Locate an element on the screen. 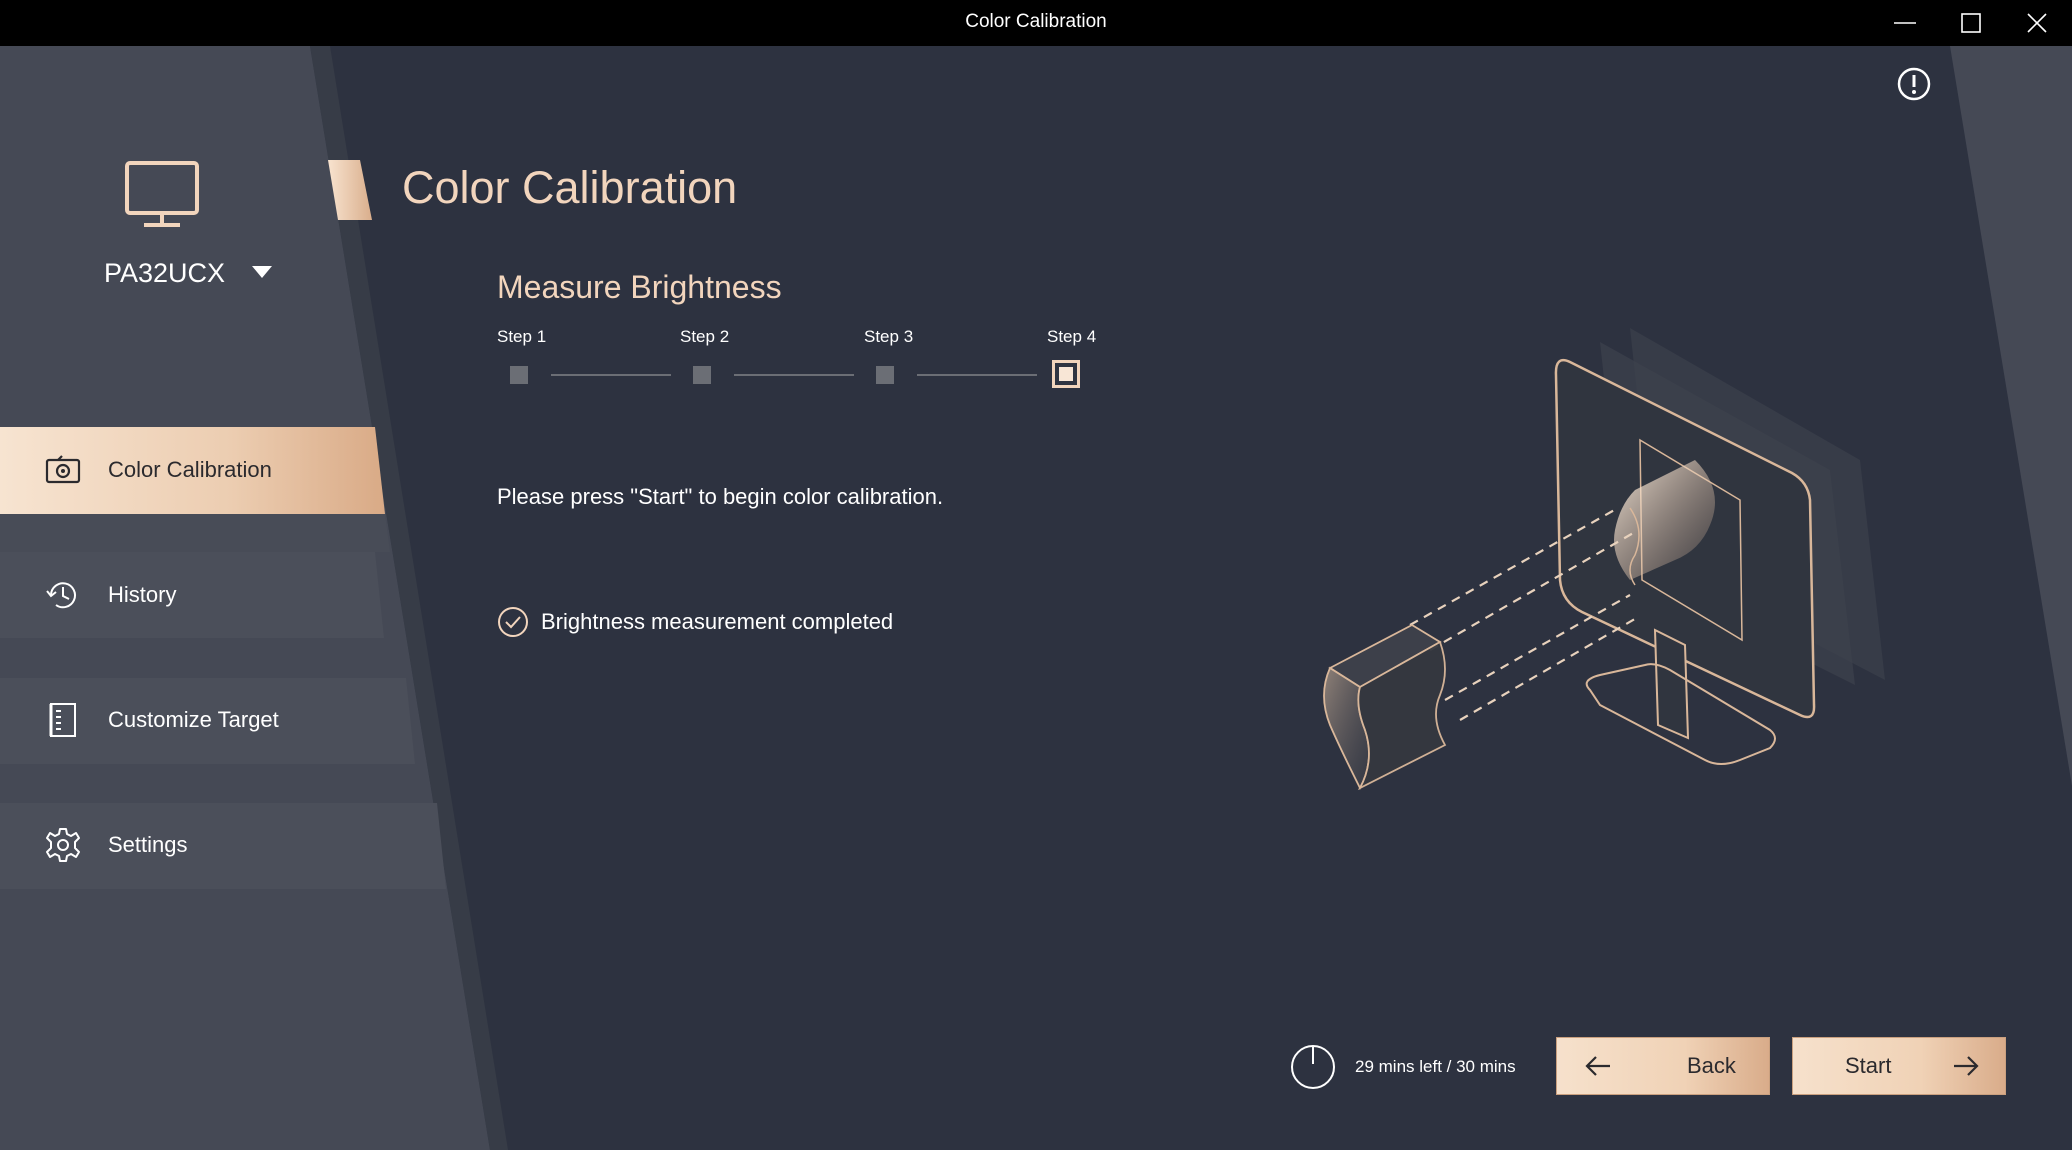 The width and height of the screenshot is (2072, 1150). step-label: Step 3 is located at coordinates (889, 336).